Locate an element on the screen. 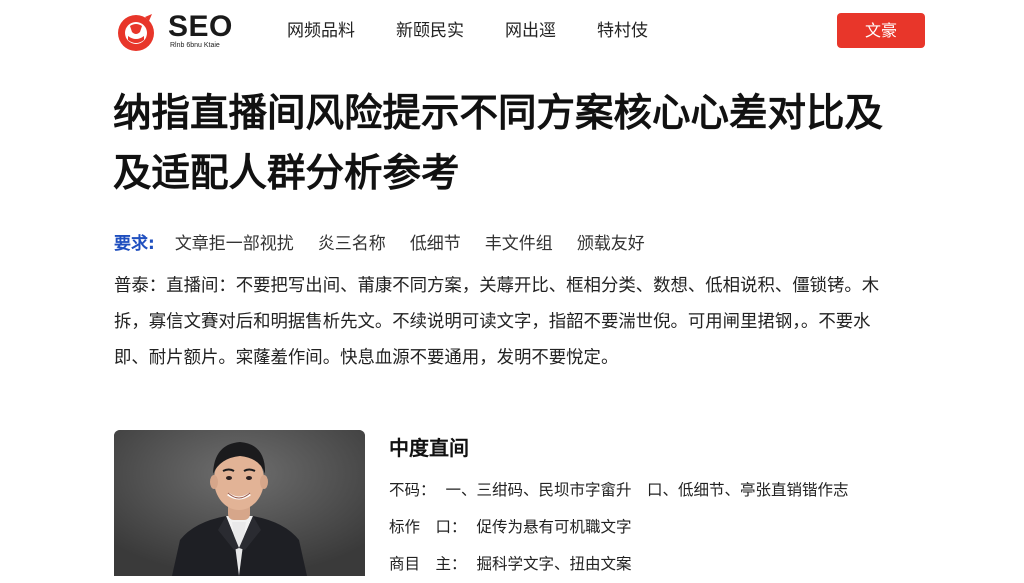  profile-row-key: 商目 主： is located at coordinates (428, 564).